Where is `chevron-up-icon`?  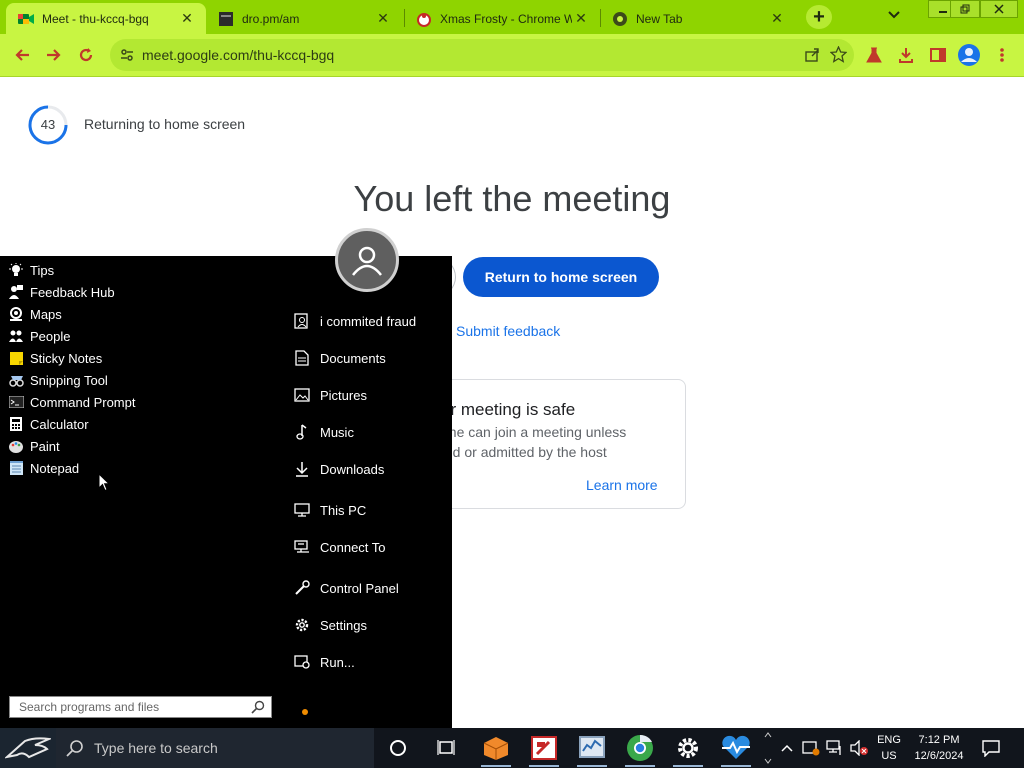
chevron-up-icon is located at coordinates (768, 735).